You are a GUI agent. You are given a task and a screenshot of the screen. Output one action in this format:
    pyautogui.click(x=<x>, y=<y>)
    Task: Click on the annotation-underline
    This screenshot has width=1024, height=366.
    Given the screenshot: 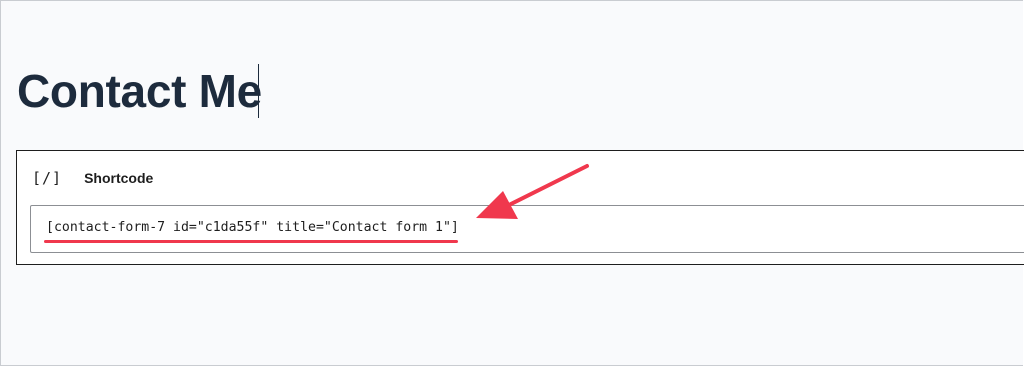 What is the action you would take?
    pyautogui.click(x=251, y=241)
    